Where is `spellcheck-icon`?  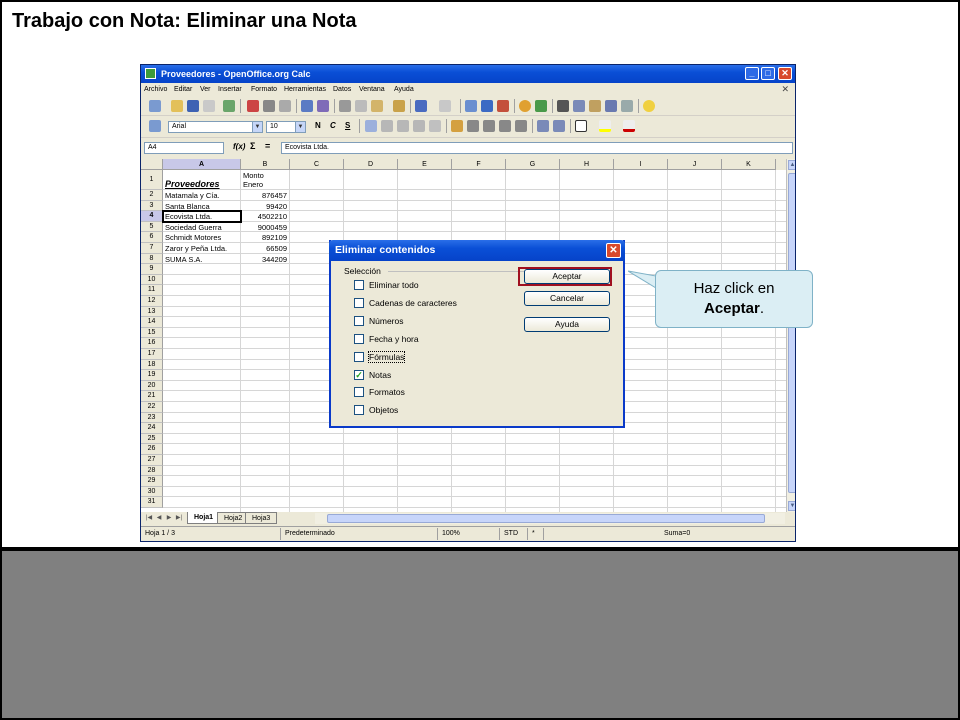 spellcheck-icon is located at coordinates (307, 106).